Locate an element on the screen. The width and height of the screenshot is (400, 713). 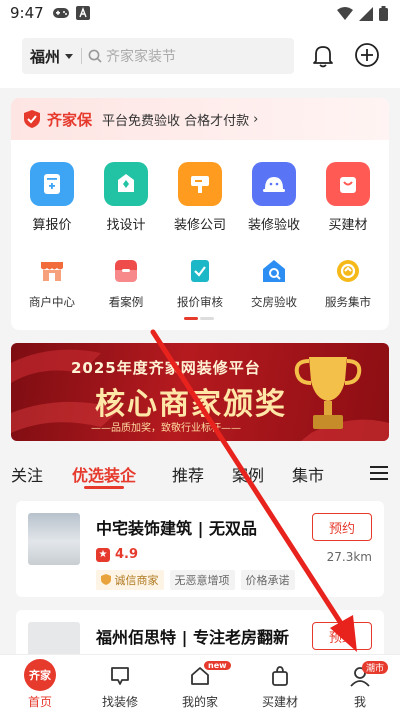
banner-title: 核心商家颁奖 is located at coordinates (191, 404).